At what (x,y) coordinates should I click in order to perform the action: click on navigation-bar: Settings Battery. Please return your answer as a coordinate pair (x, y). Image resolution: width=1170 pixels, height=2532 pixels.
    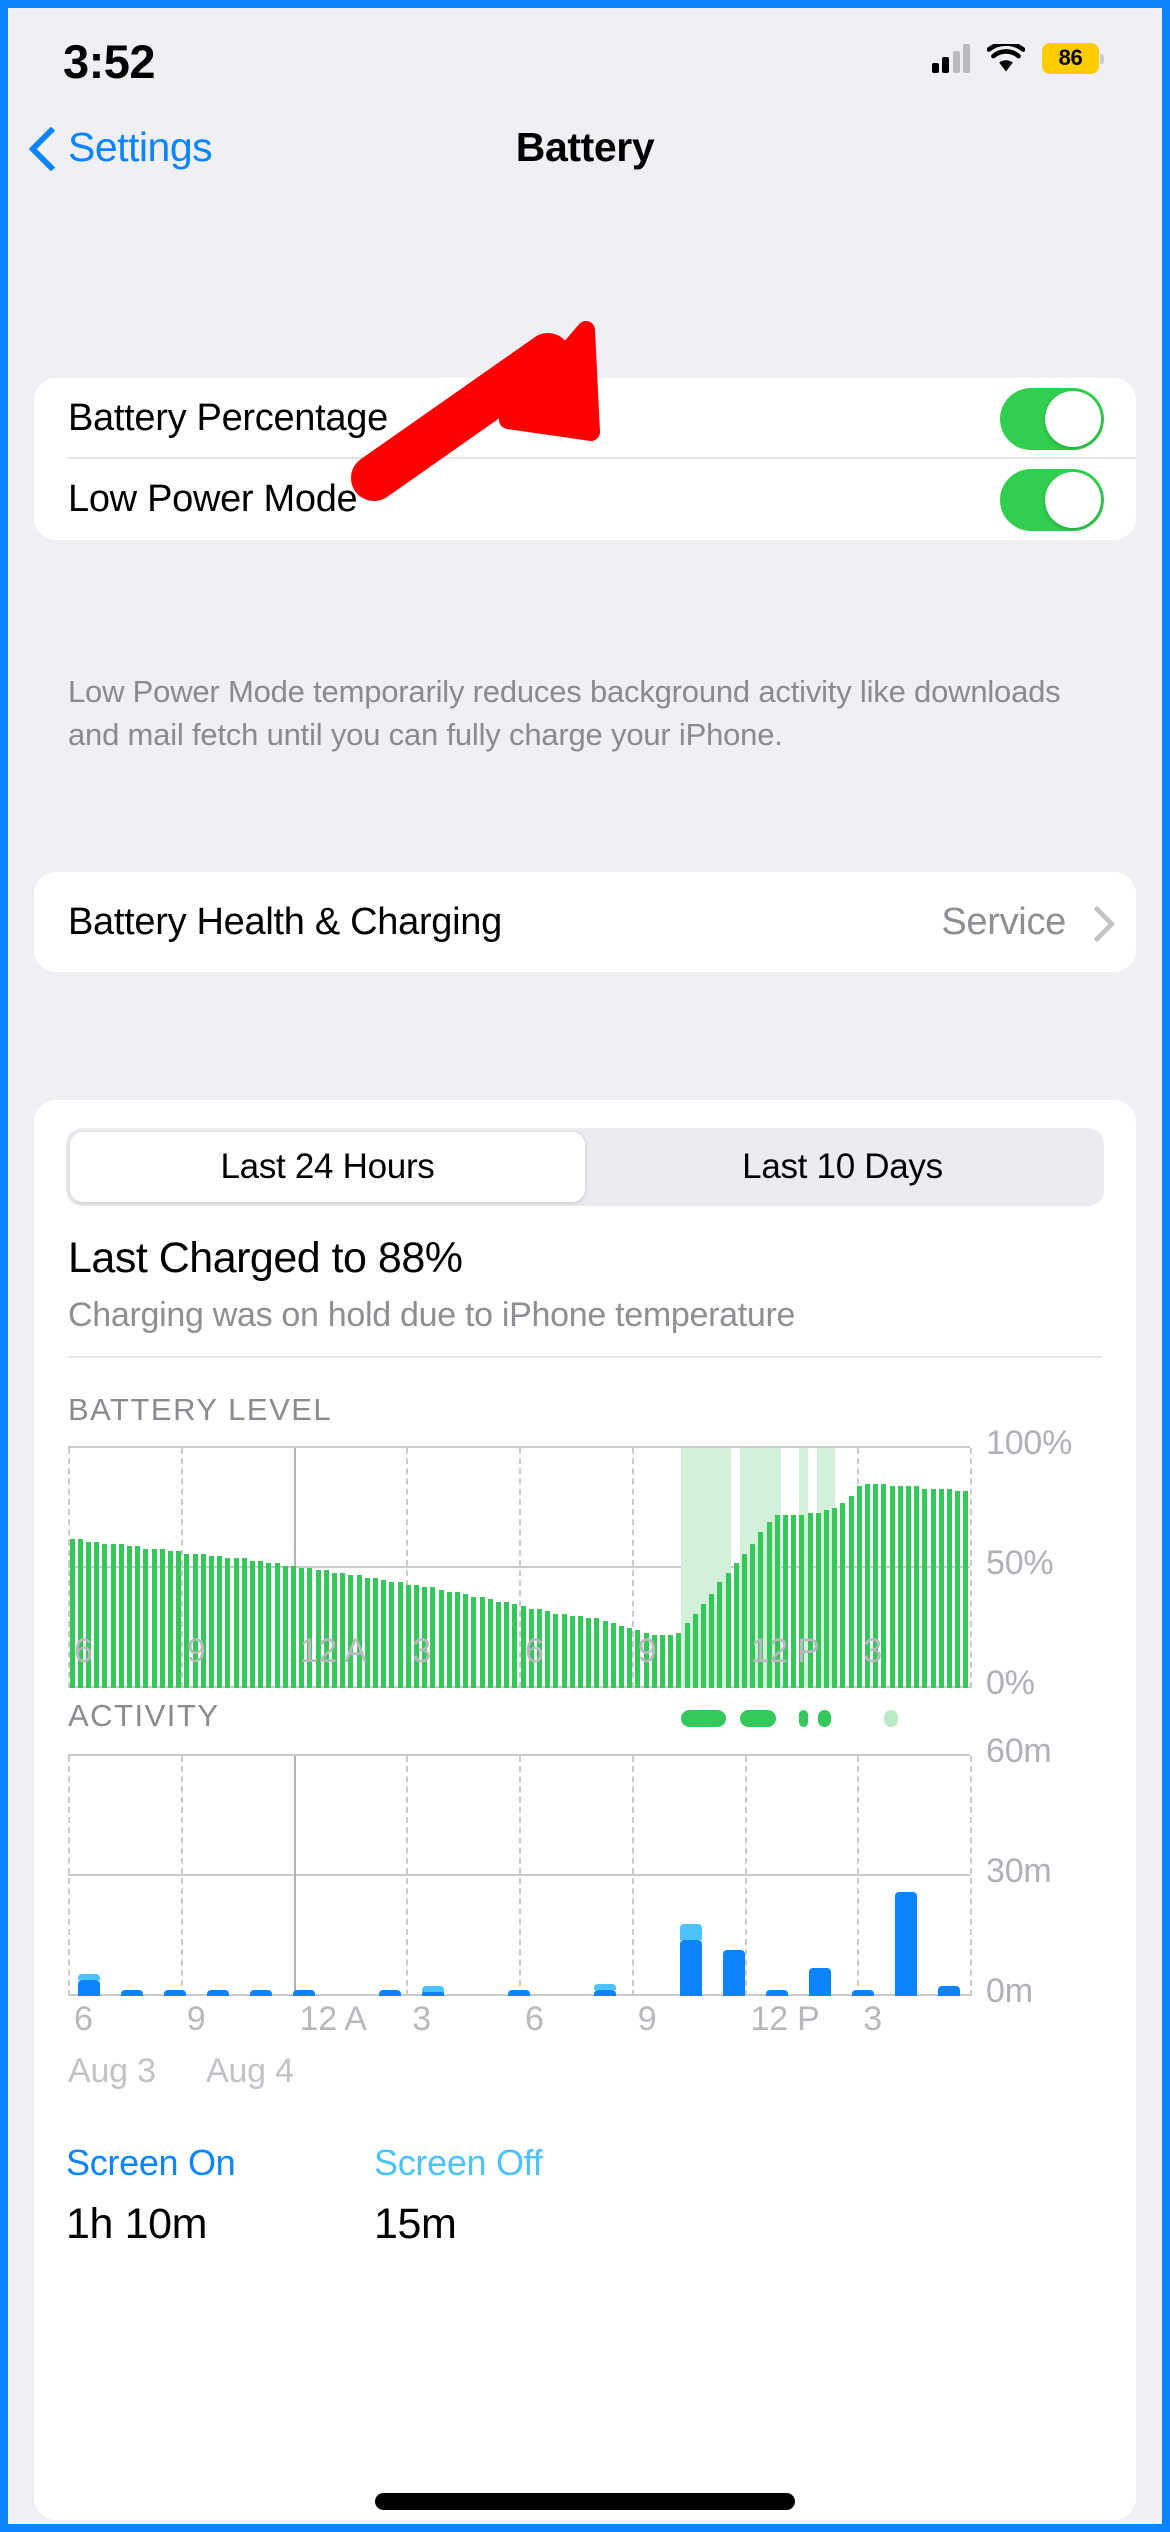
    Looking at the image, I should click on (585, 147).